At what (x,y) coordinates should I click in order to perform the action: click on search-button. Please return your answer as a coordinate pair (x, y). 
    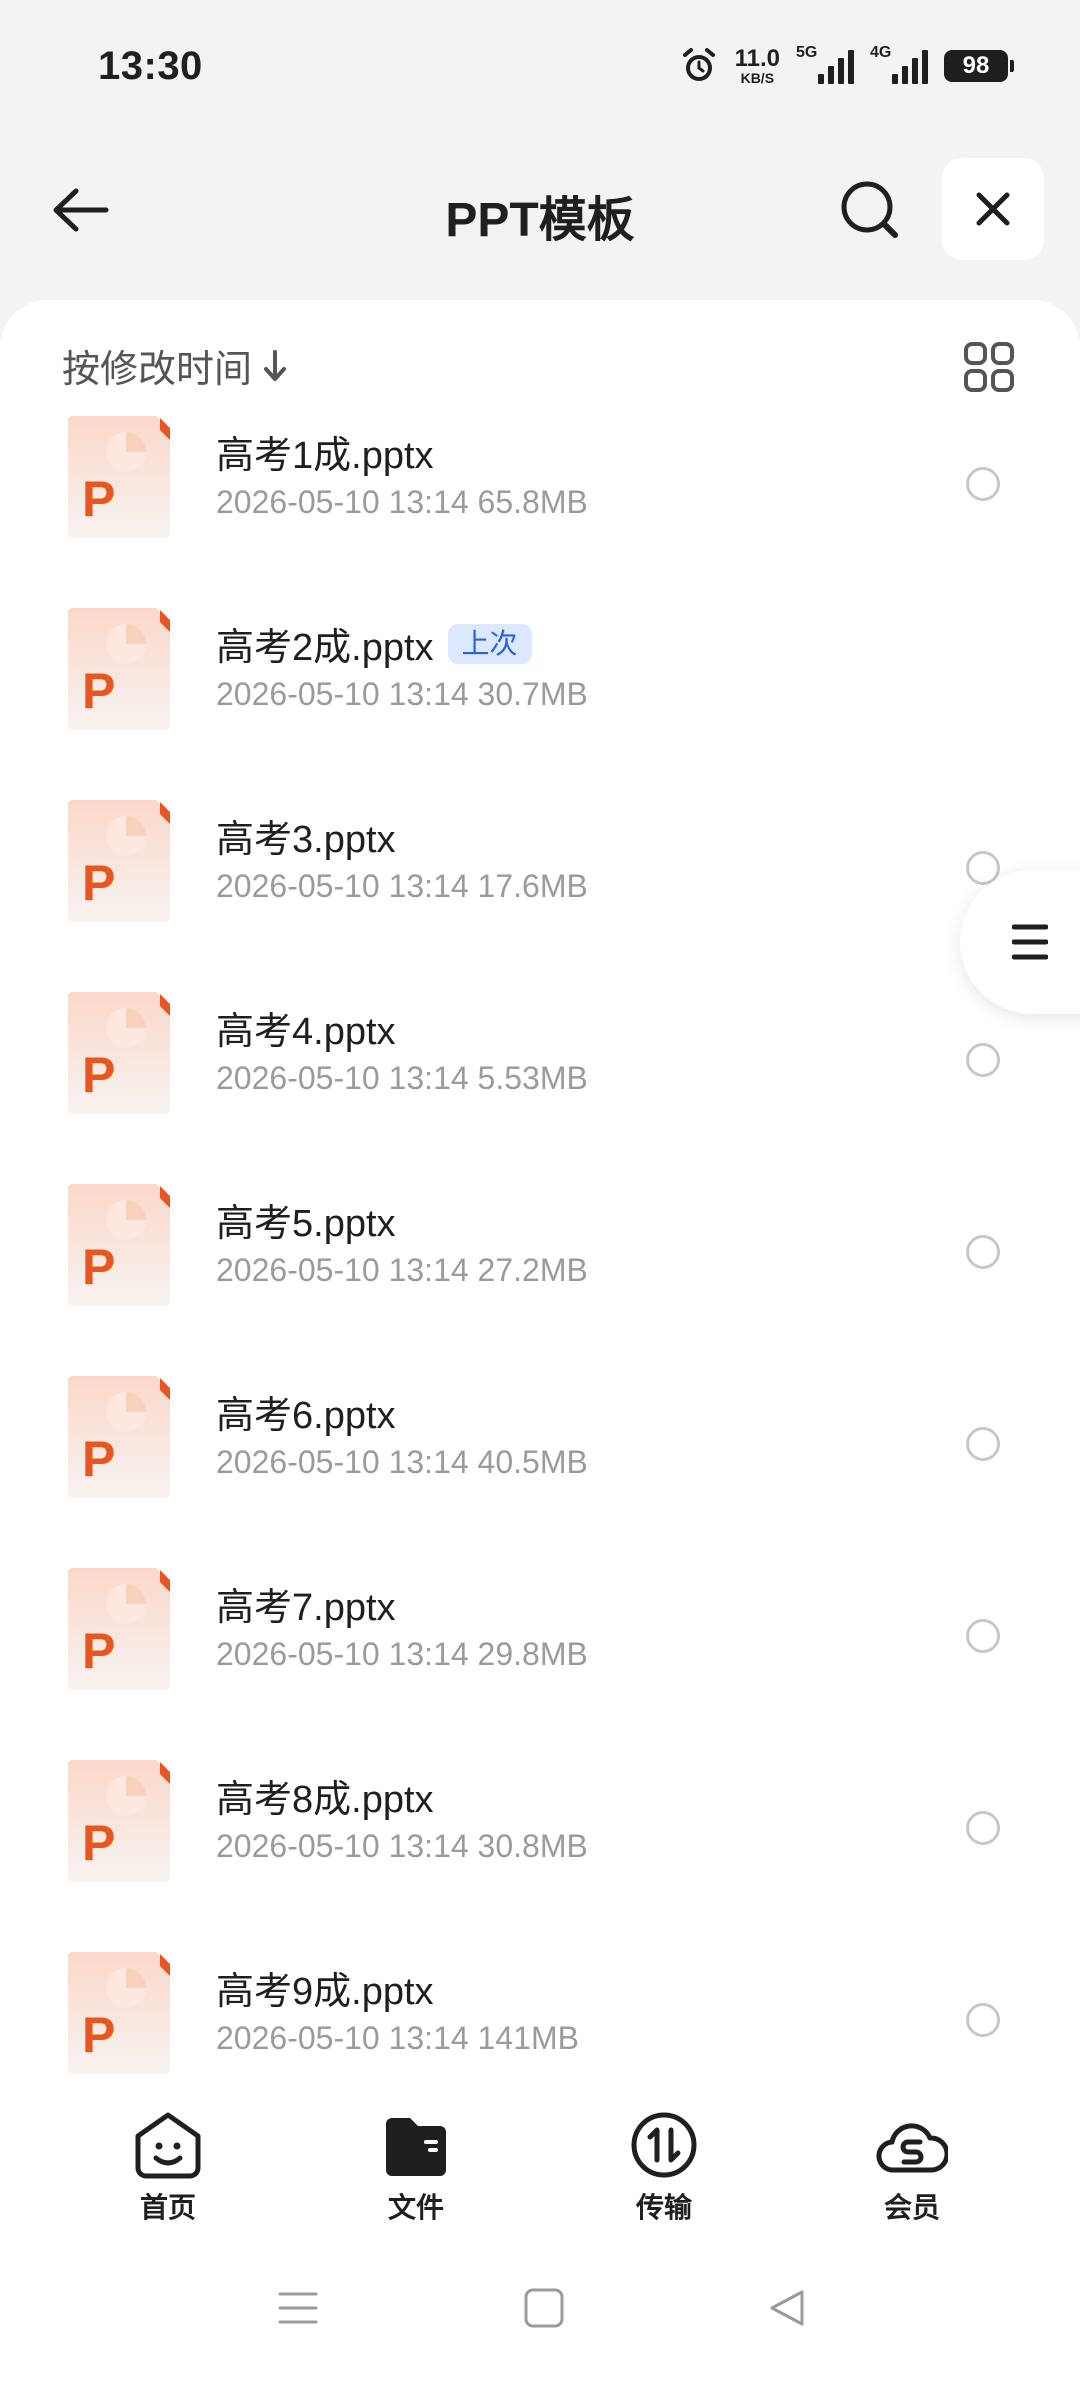
    Looking at the image, I should click on (870, 210).